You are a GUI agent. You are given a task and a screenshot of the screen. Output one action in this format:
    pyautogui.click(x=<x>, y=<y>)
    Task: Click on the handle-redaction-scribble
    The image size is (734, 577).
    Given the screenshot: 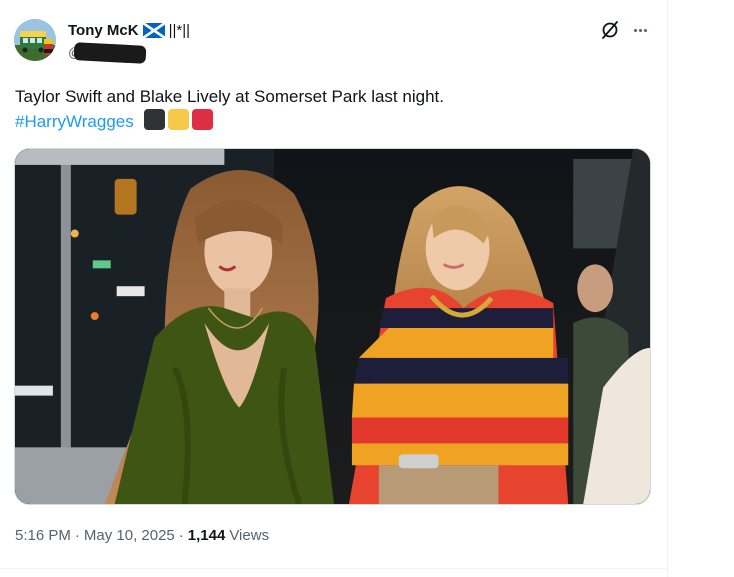 What is the action you would take?
    pyautogui.click(x=110, y=53)
    